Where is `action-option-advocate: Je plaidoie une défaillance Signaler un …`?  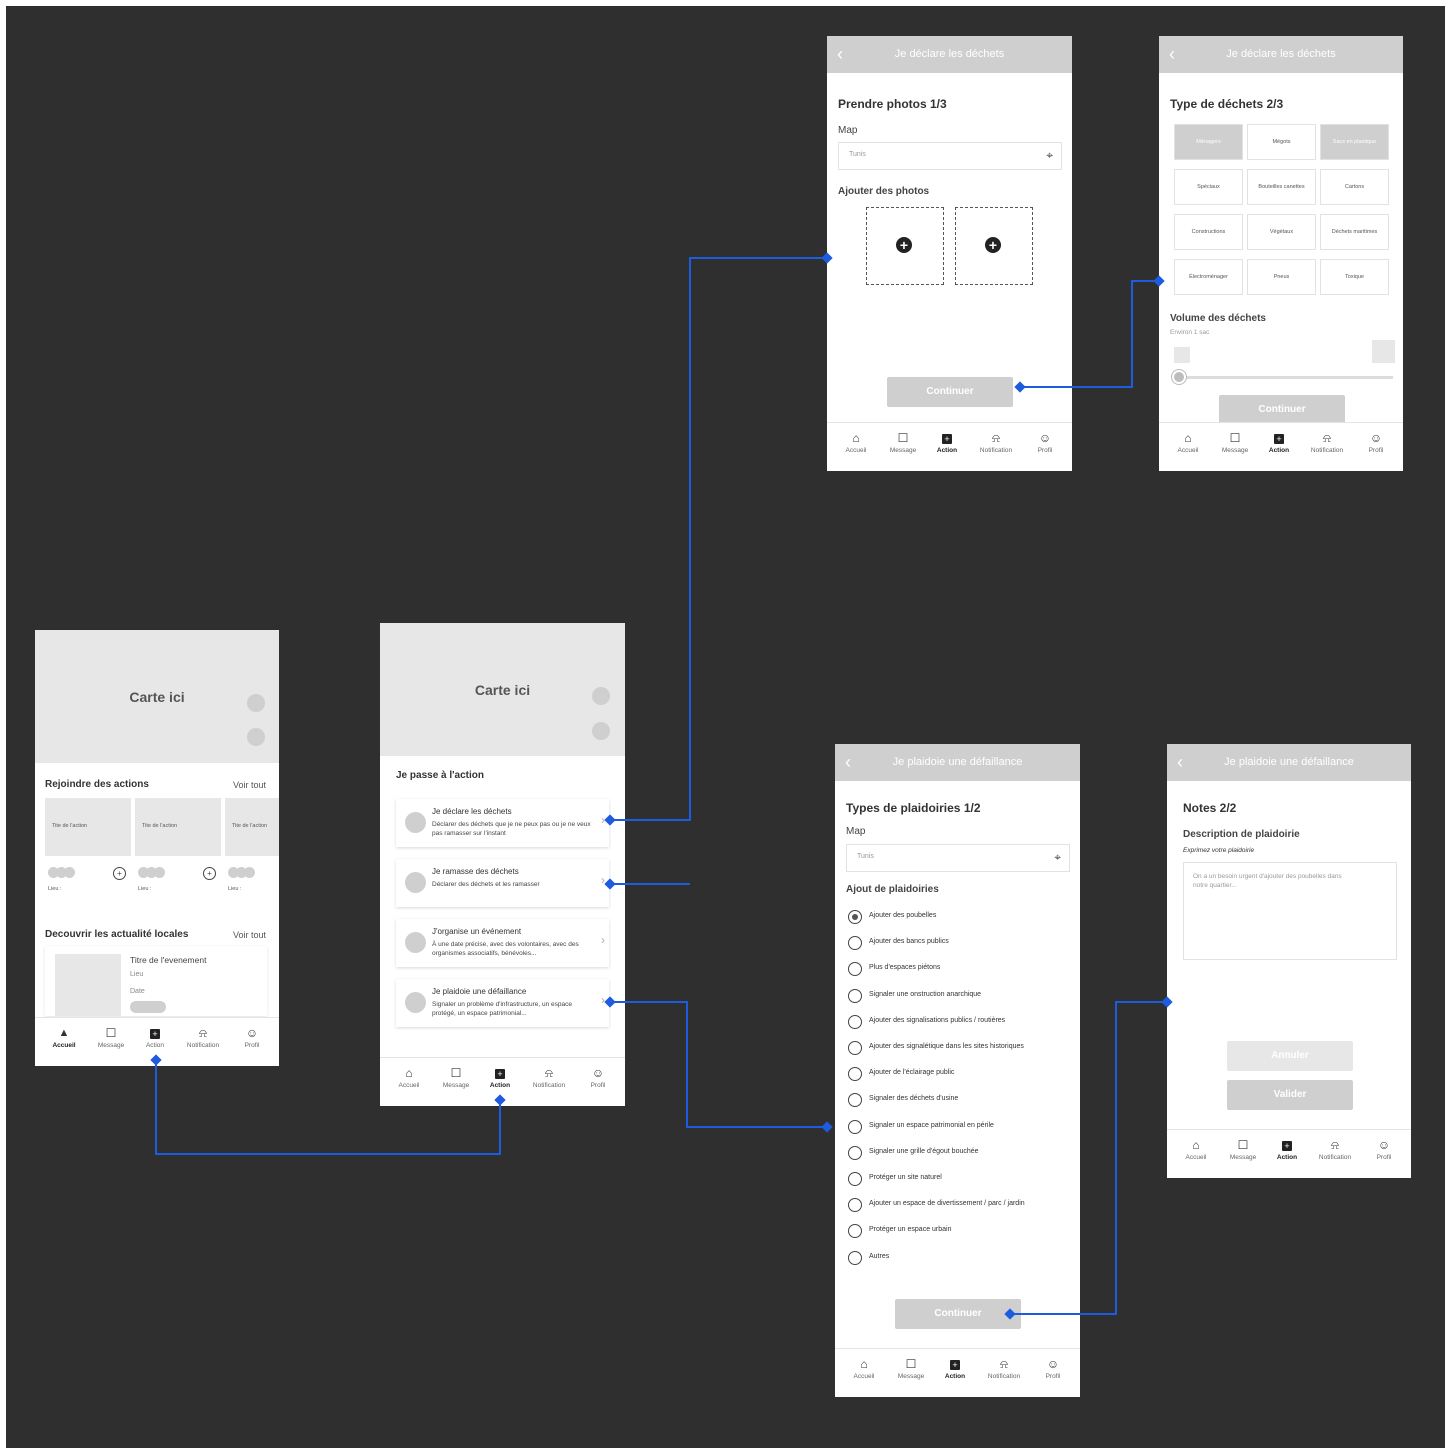
action-option-advocate: Je plaidoie une défaillance Signaler un … is located at coordinates (502, 1003).